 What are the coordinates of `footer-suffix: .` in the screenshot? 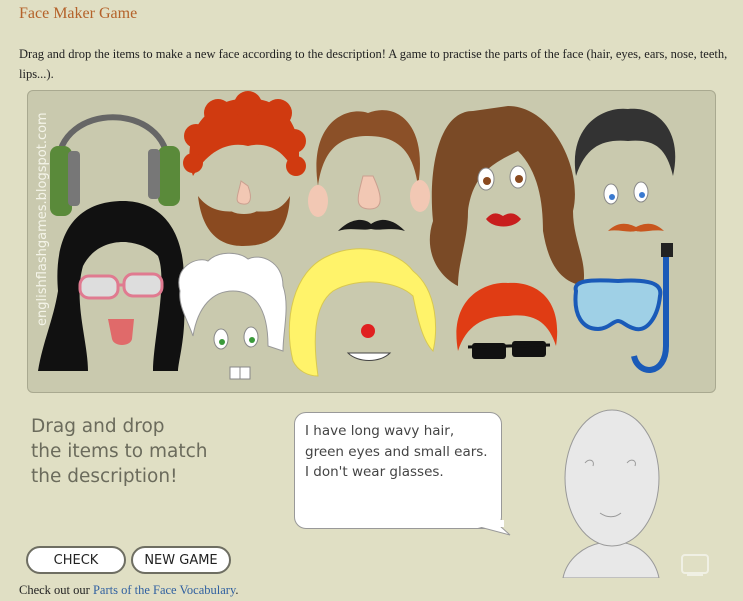 It's located at (237, 590).